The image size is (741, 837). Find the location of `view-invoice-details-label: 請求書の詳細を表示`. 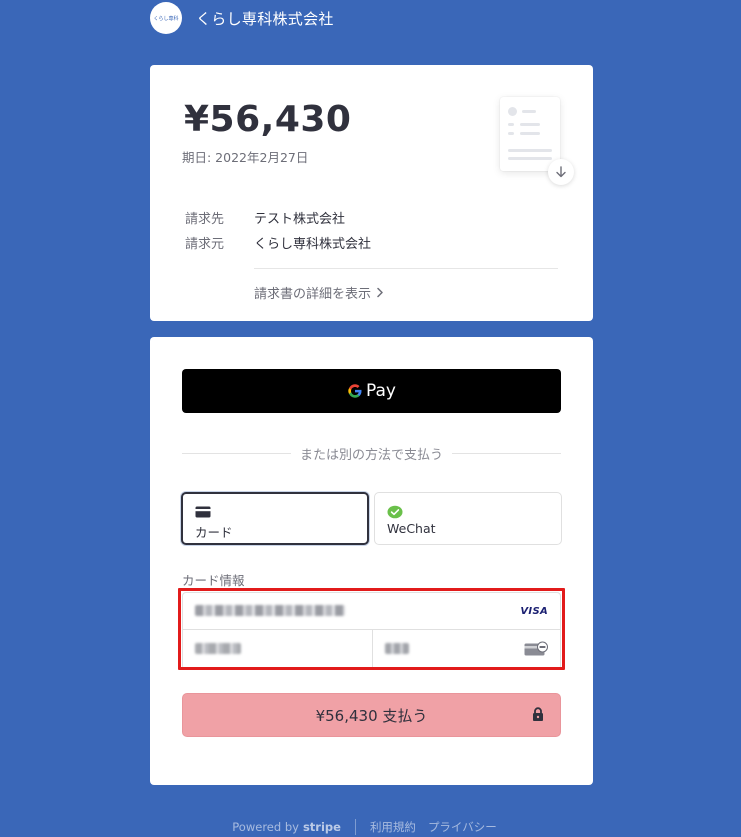

view-invoice-details-label: 請求書の詳細を表示 is located at coordinates (313, 294).